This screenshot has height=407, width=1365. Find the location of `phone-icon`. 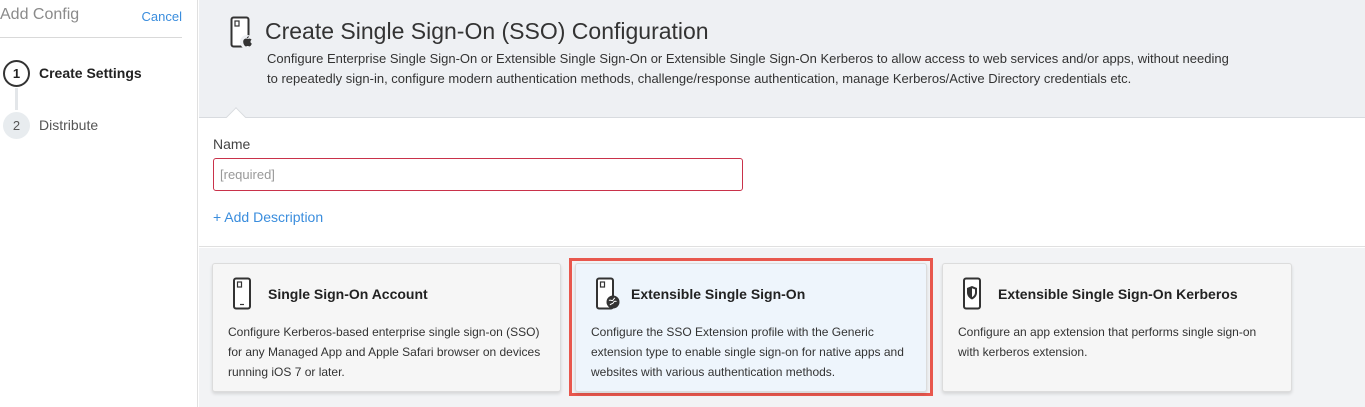

phone-icon is located at coordinates (242, 296).